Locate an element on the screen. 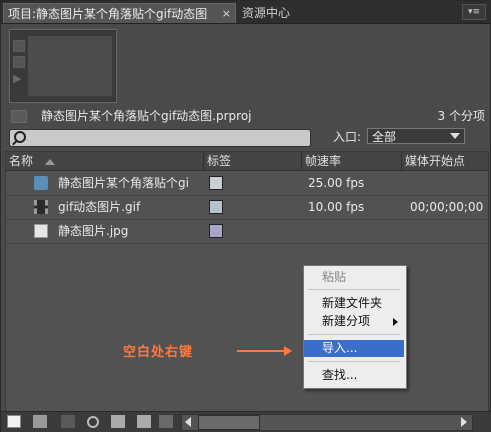  tab-bar: 项目:静态图片某个角落贴个gif动态图 × 资源中心 ▾≡ is located at coordinates (246, 12).